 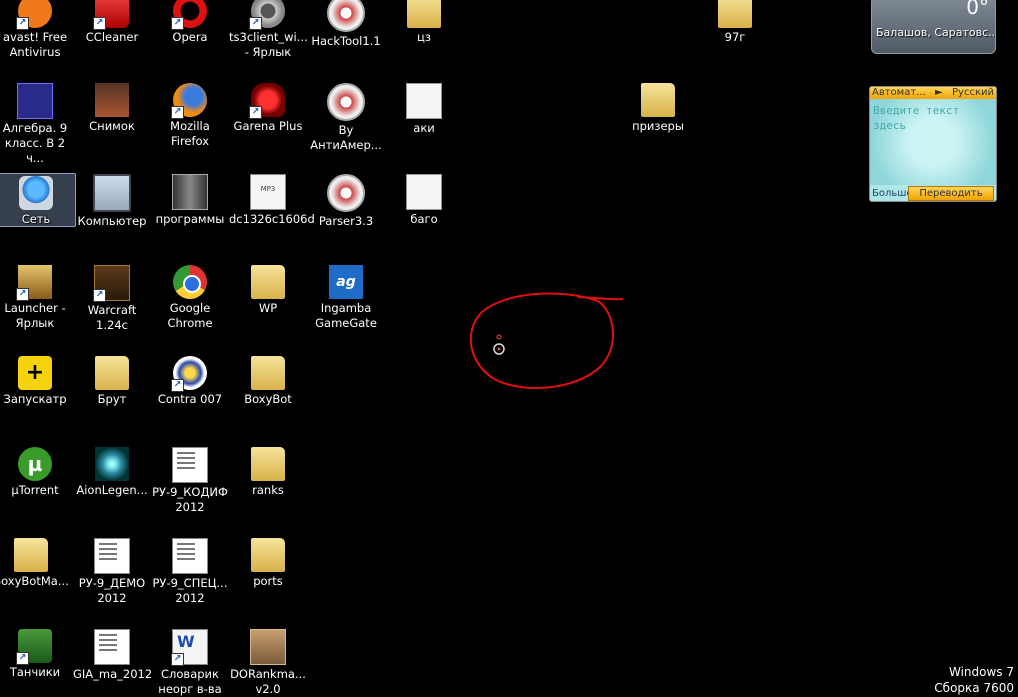 What do you see at coordinates (974, 688) in the screenshot?
I see `watermark-build: Сборка 7600` at bounding box center [974, 688].